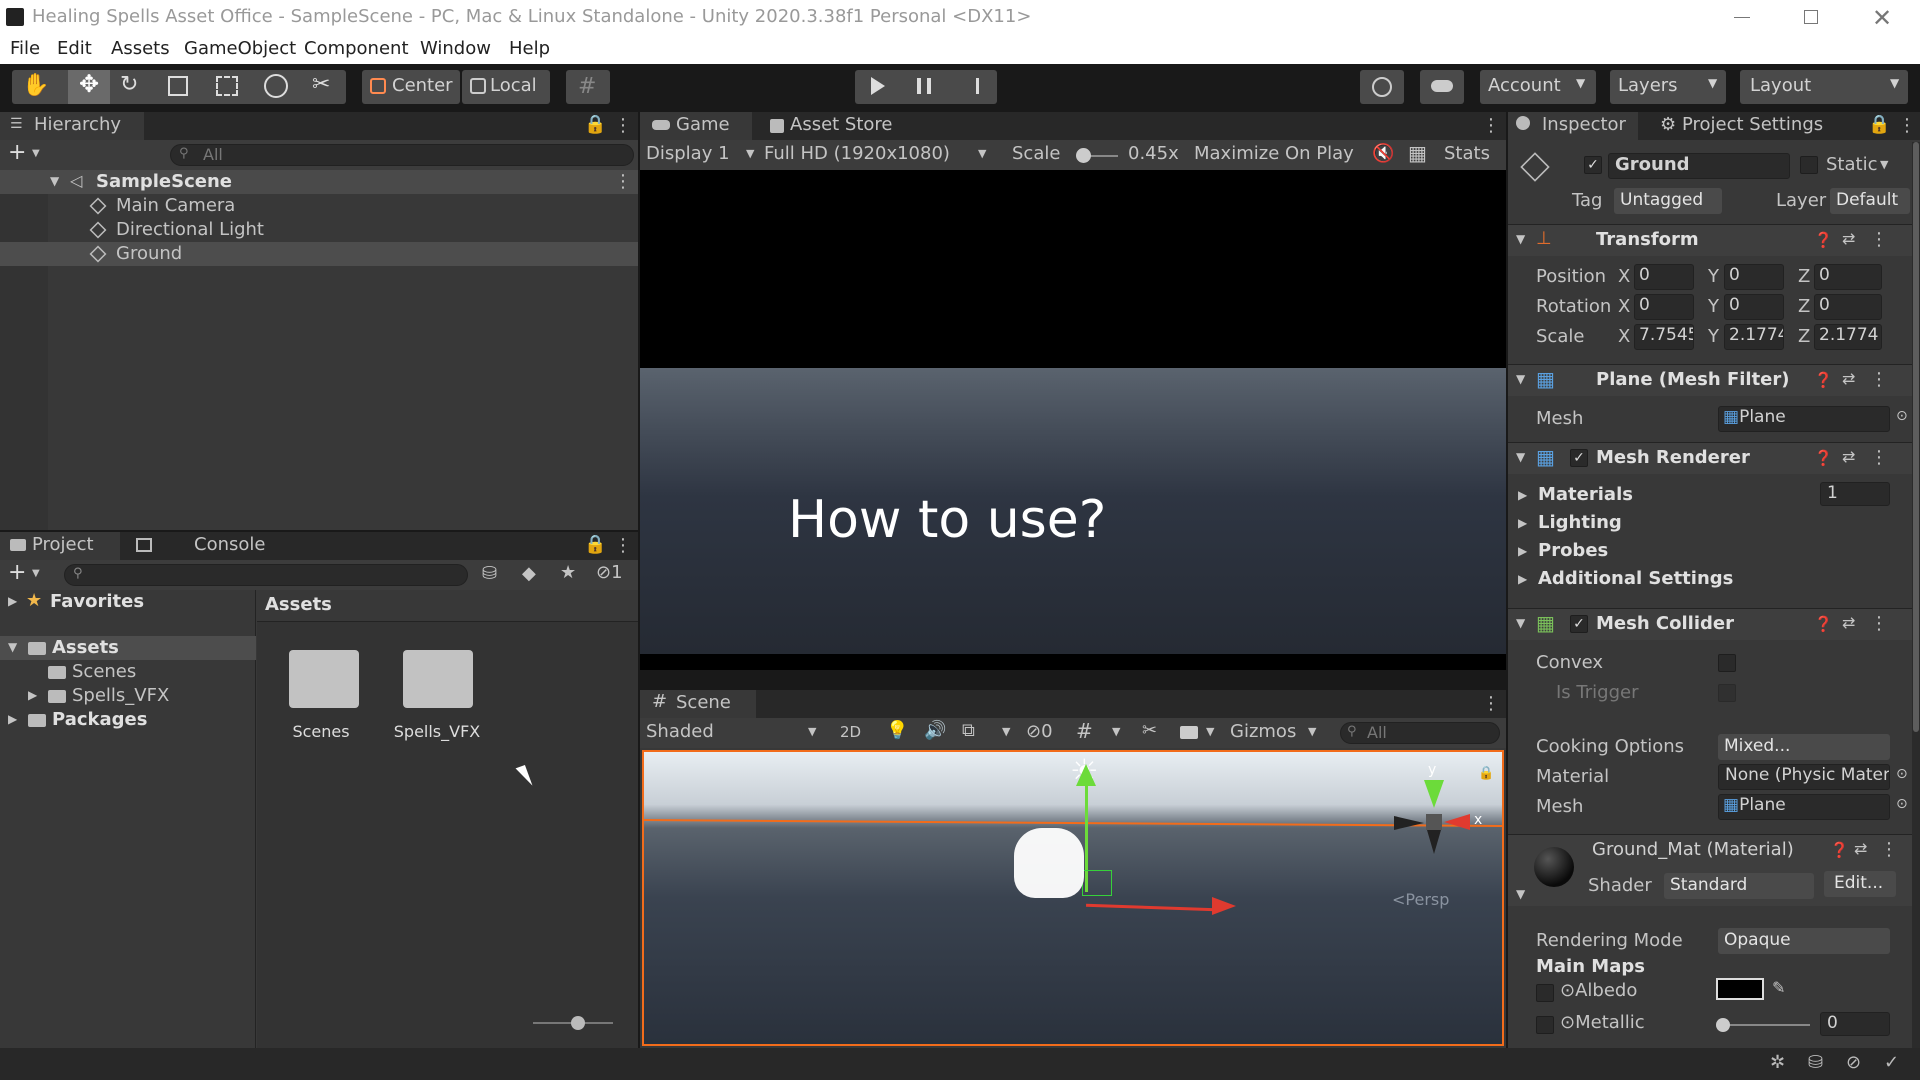 The image size is (1920, 1080). I want to click on move-gizmo-x-arrow, so click(1224, 906).